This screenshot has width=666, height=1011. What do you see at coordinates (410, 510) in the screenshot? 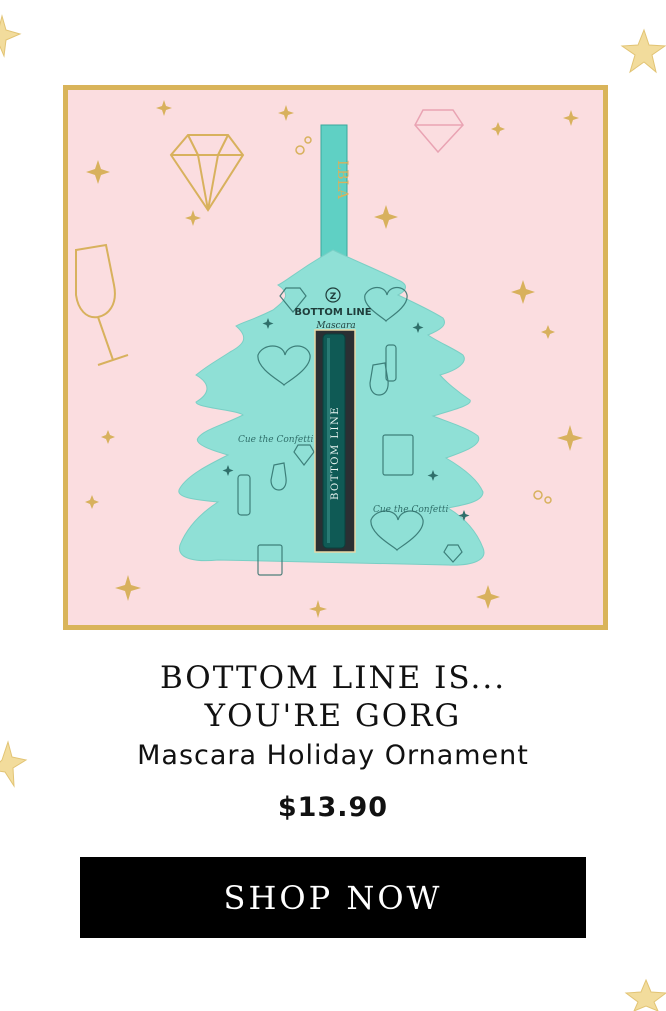
I see `confetti-script-right: Cue the Confetti` at bounding box center [410, 510].